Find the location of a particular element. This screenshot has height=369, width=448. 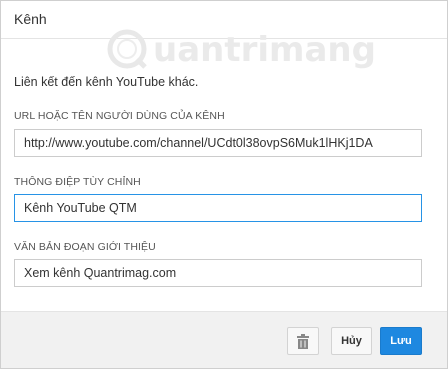

dialog-title: Kênh is located at coordinates (30, 19).